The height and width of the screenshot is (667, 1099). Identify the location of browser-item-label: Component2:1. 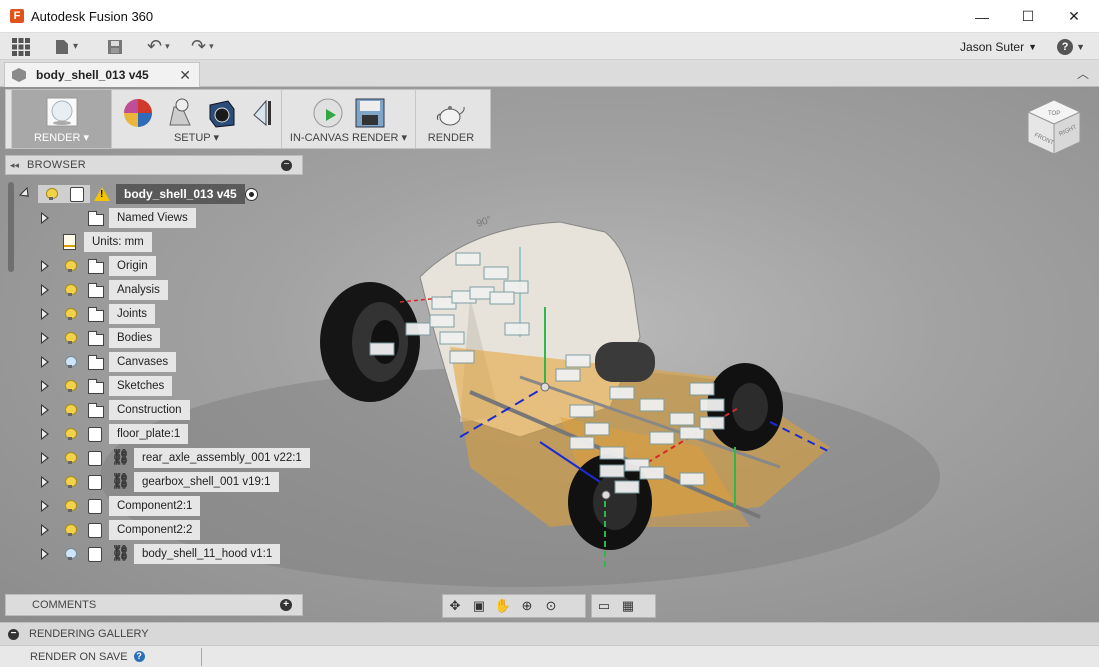
(155, 506).